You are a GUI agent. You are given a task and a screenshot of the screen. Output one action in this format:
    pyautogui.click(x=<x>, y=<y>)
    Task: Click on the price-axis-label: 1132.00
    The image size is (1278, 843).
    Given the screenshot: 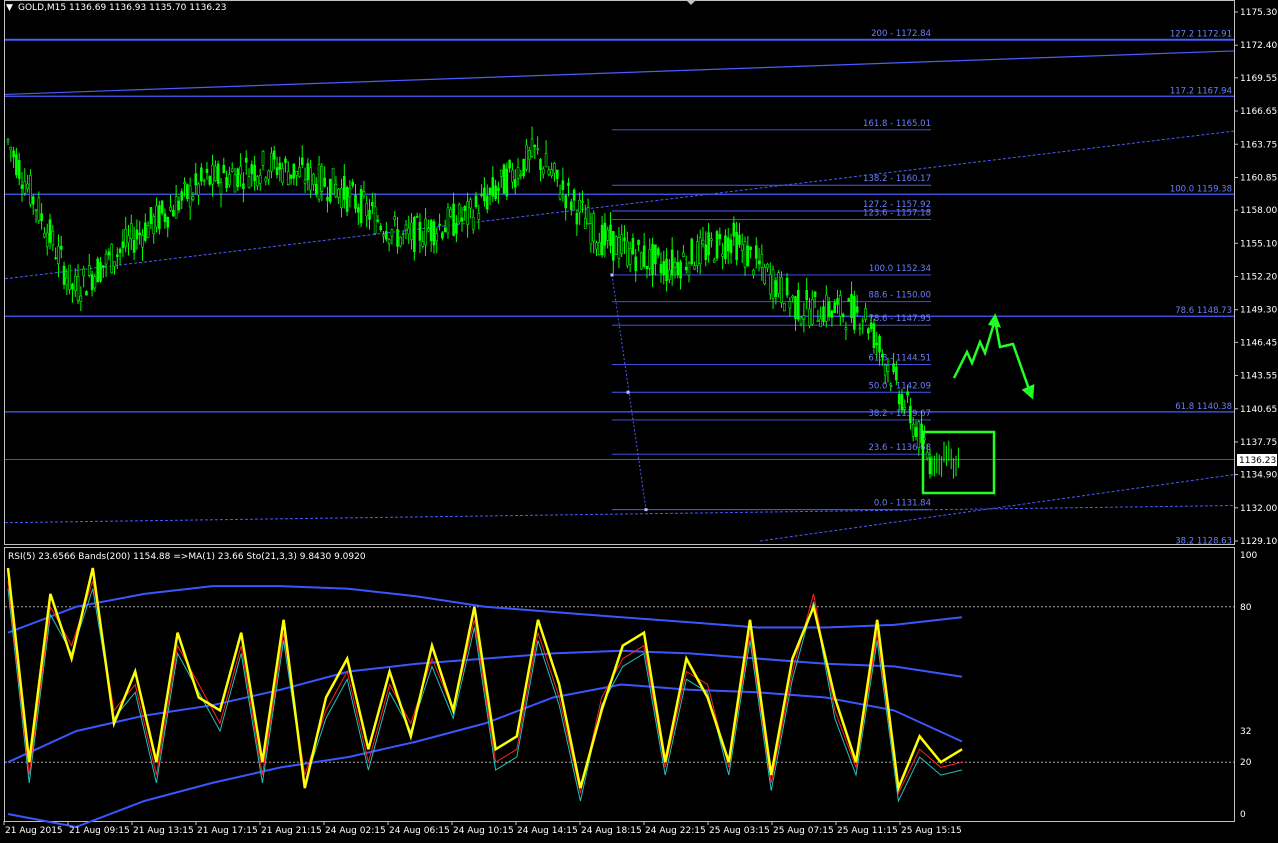 What is the action you would take?
    pyautogui.click(x=1258, y=509)
    